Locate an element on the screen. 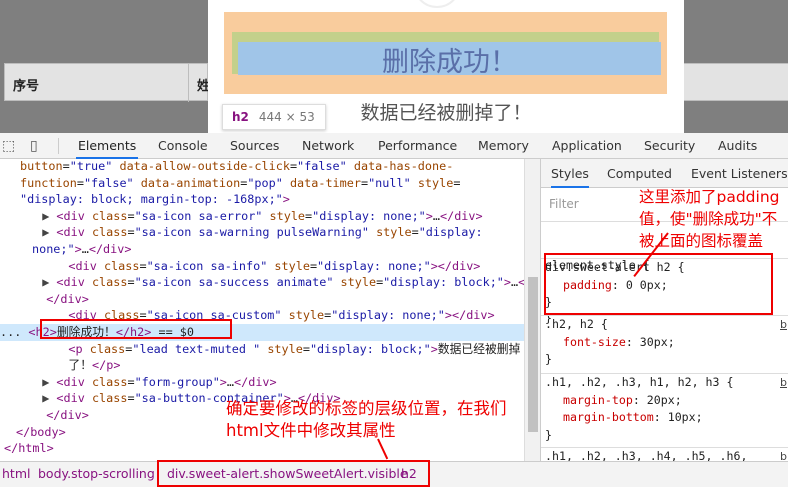 Image resolution: width=788 pixels, height=487 pixels. code-token: "display: is located at coordinates (450, 232).